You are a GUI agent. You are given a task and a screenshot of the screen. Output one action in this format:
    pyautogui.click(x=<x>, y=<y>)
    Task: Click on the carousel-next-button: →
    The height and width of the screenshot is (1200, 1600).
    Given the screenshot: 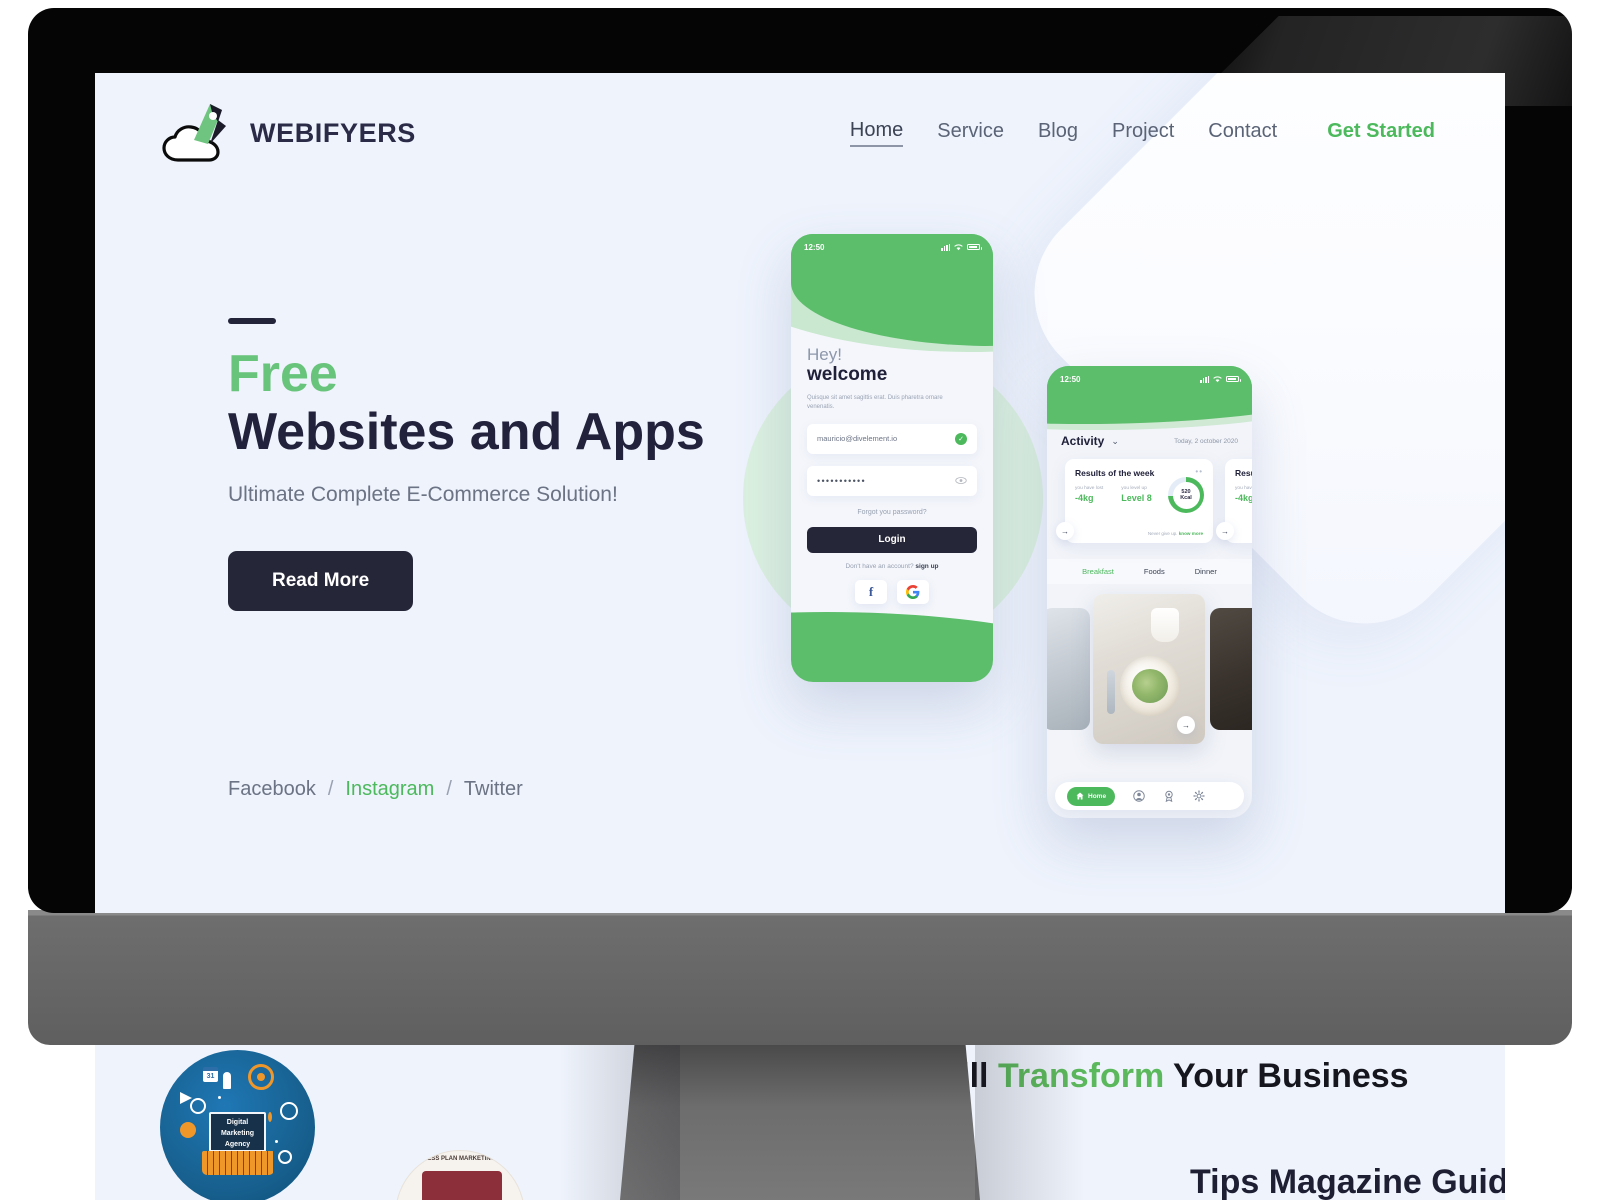 What is the action you would take?
    pyautogui.click(x=1225, y=531)
    